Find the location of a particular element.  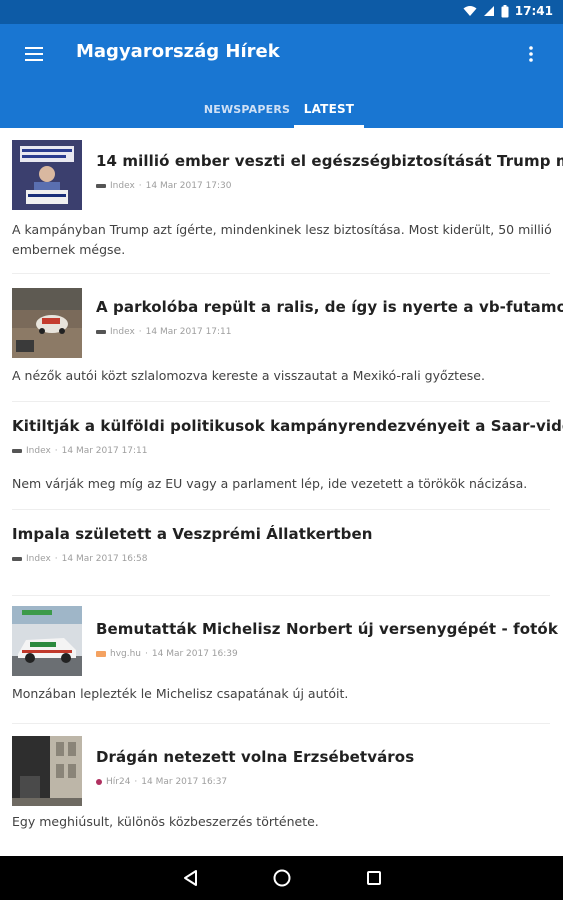

menu-button is located at coordinates (34, 54).